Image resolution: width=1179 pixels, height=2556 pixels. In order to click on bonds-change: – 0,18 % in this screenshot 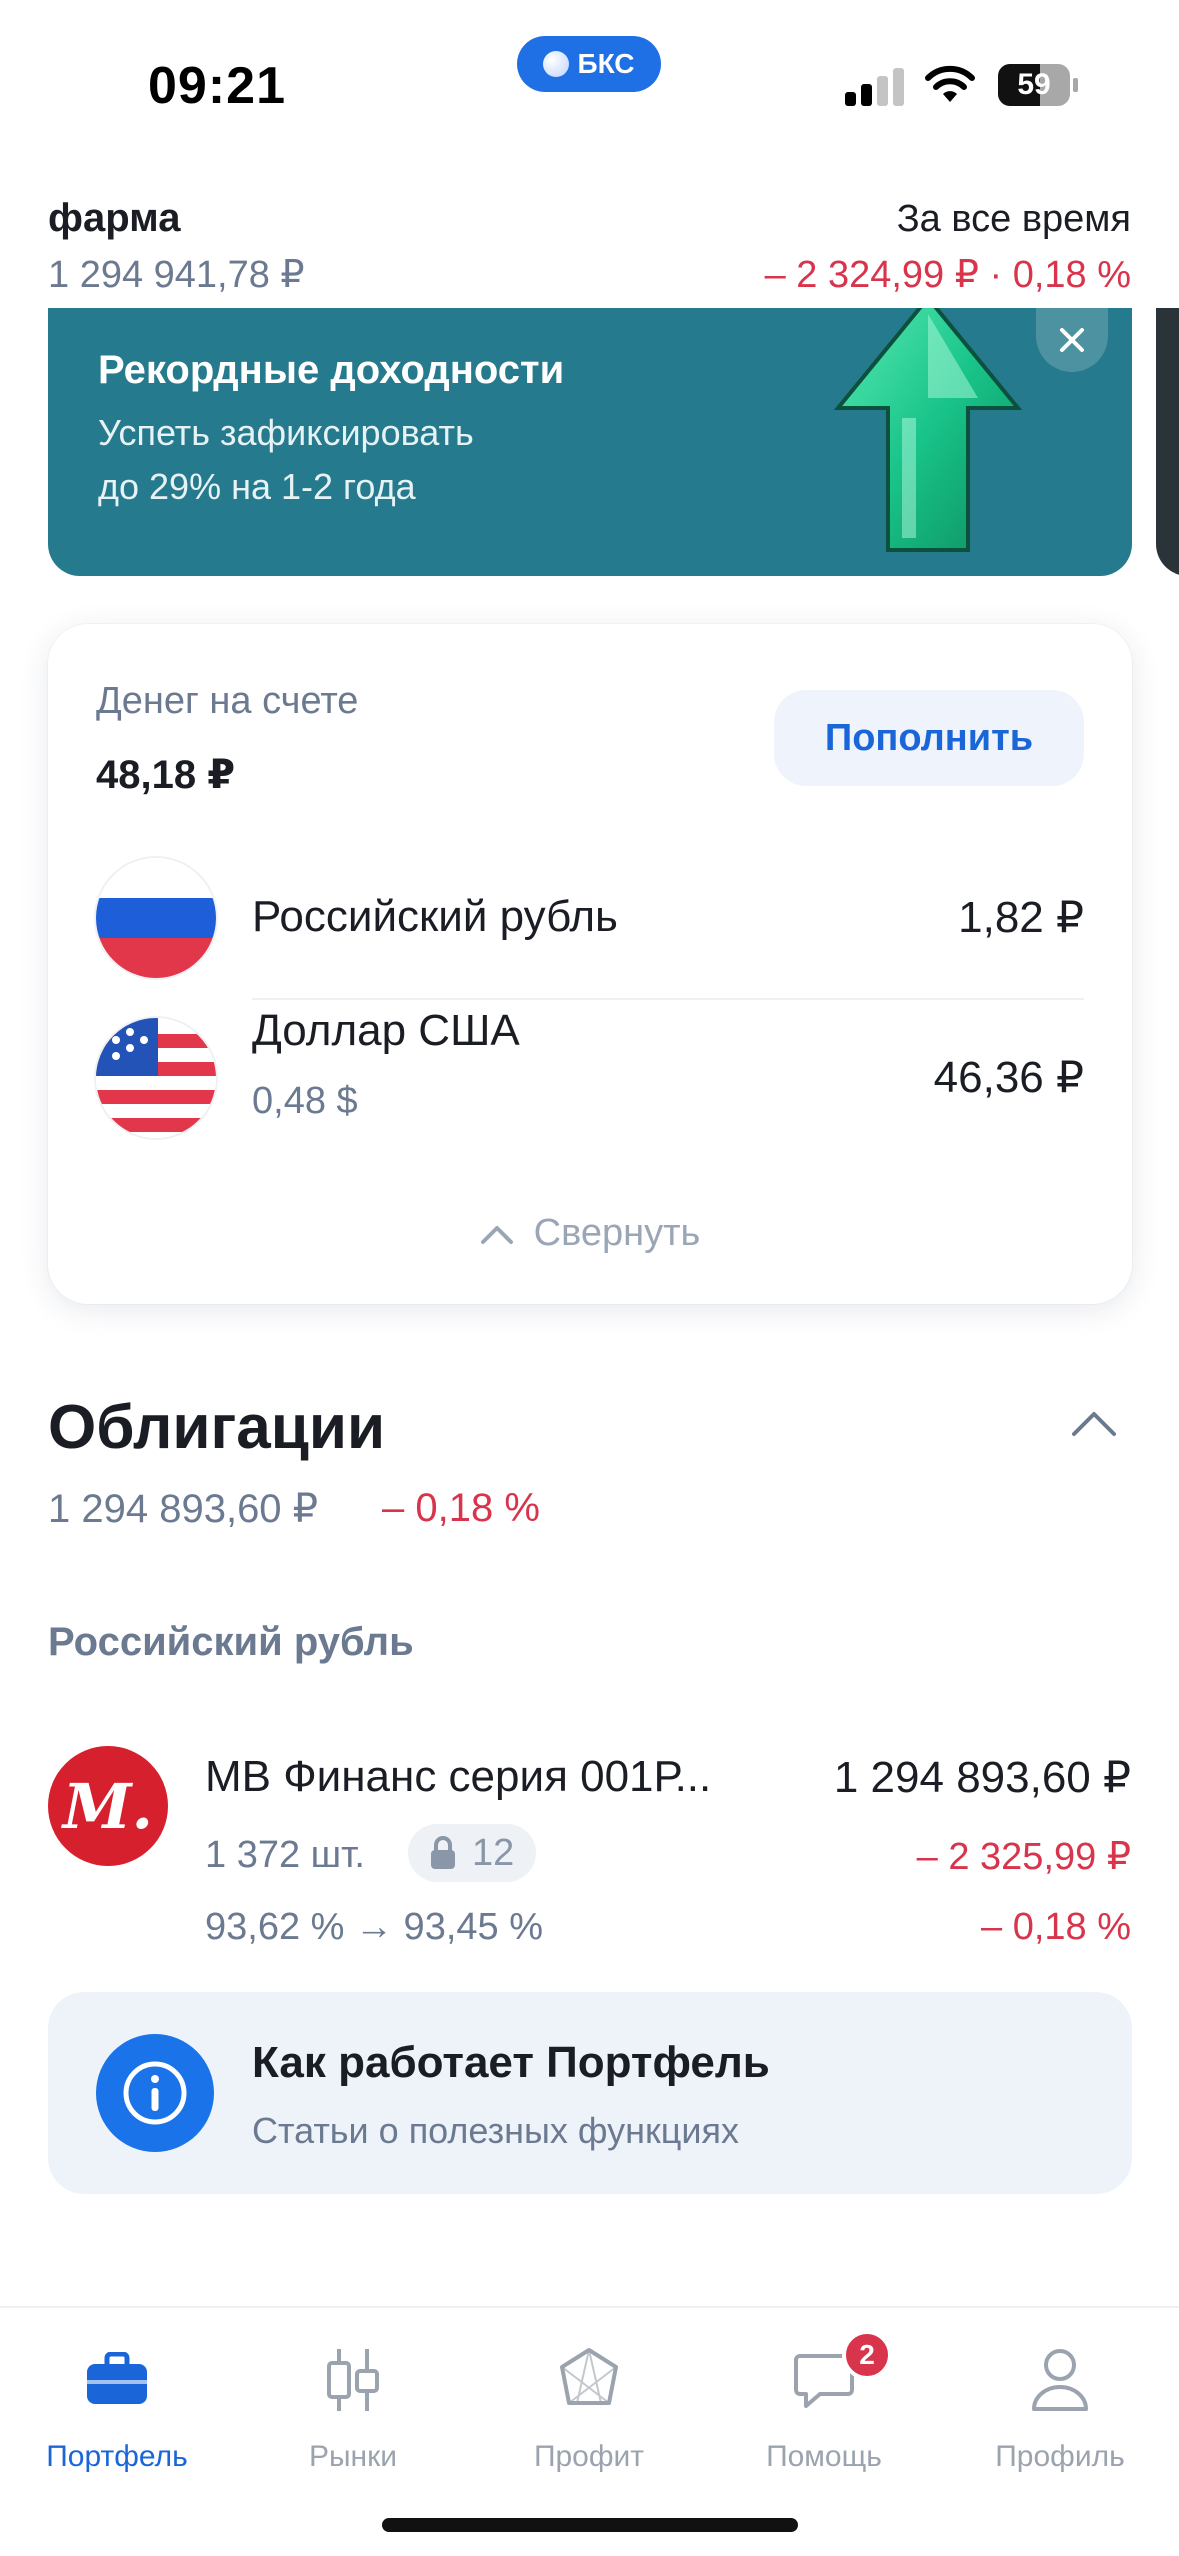, I will do `click(461, 1508)`.